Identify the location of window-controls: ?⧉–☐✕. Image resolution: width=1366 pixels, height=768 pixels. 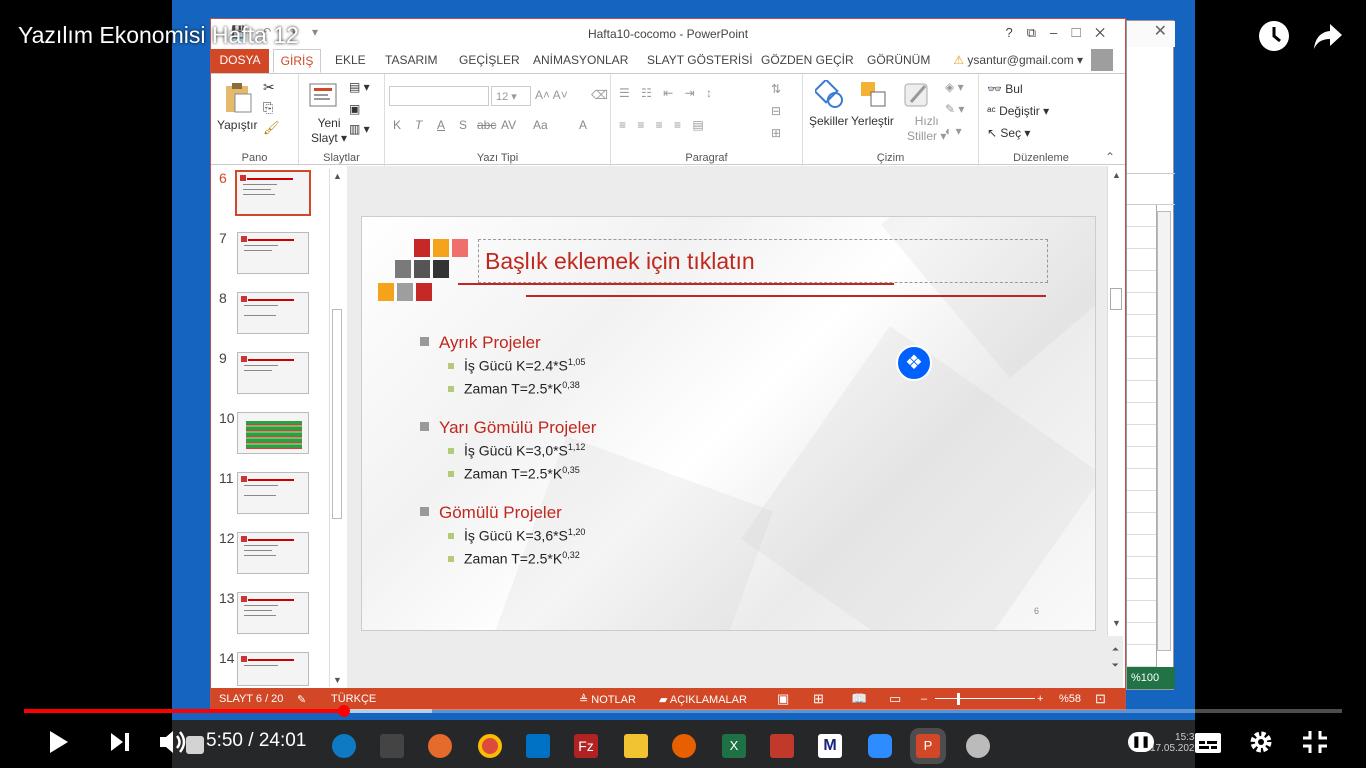
(1062, 33).